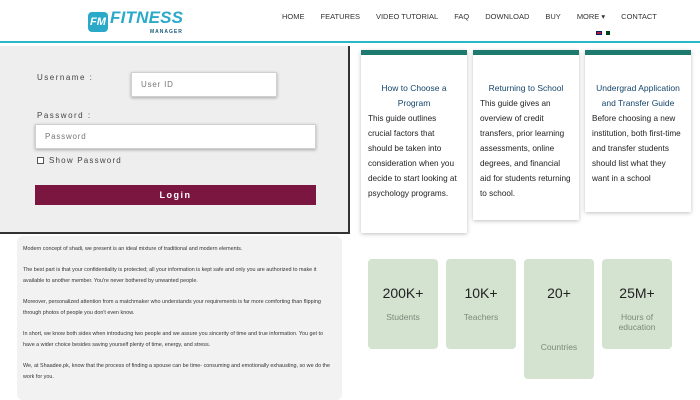 The image size is (700, 400). Describe the element at coordinates (481, 293) in the screenshot. I see `stat-value: 10K+` at that location.